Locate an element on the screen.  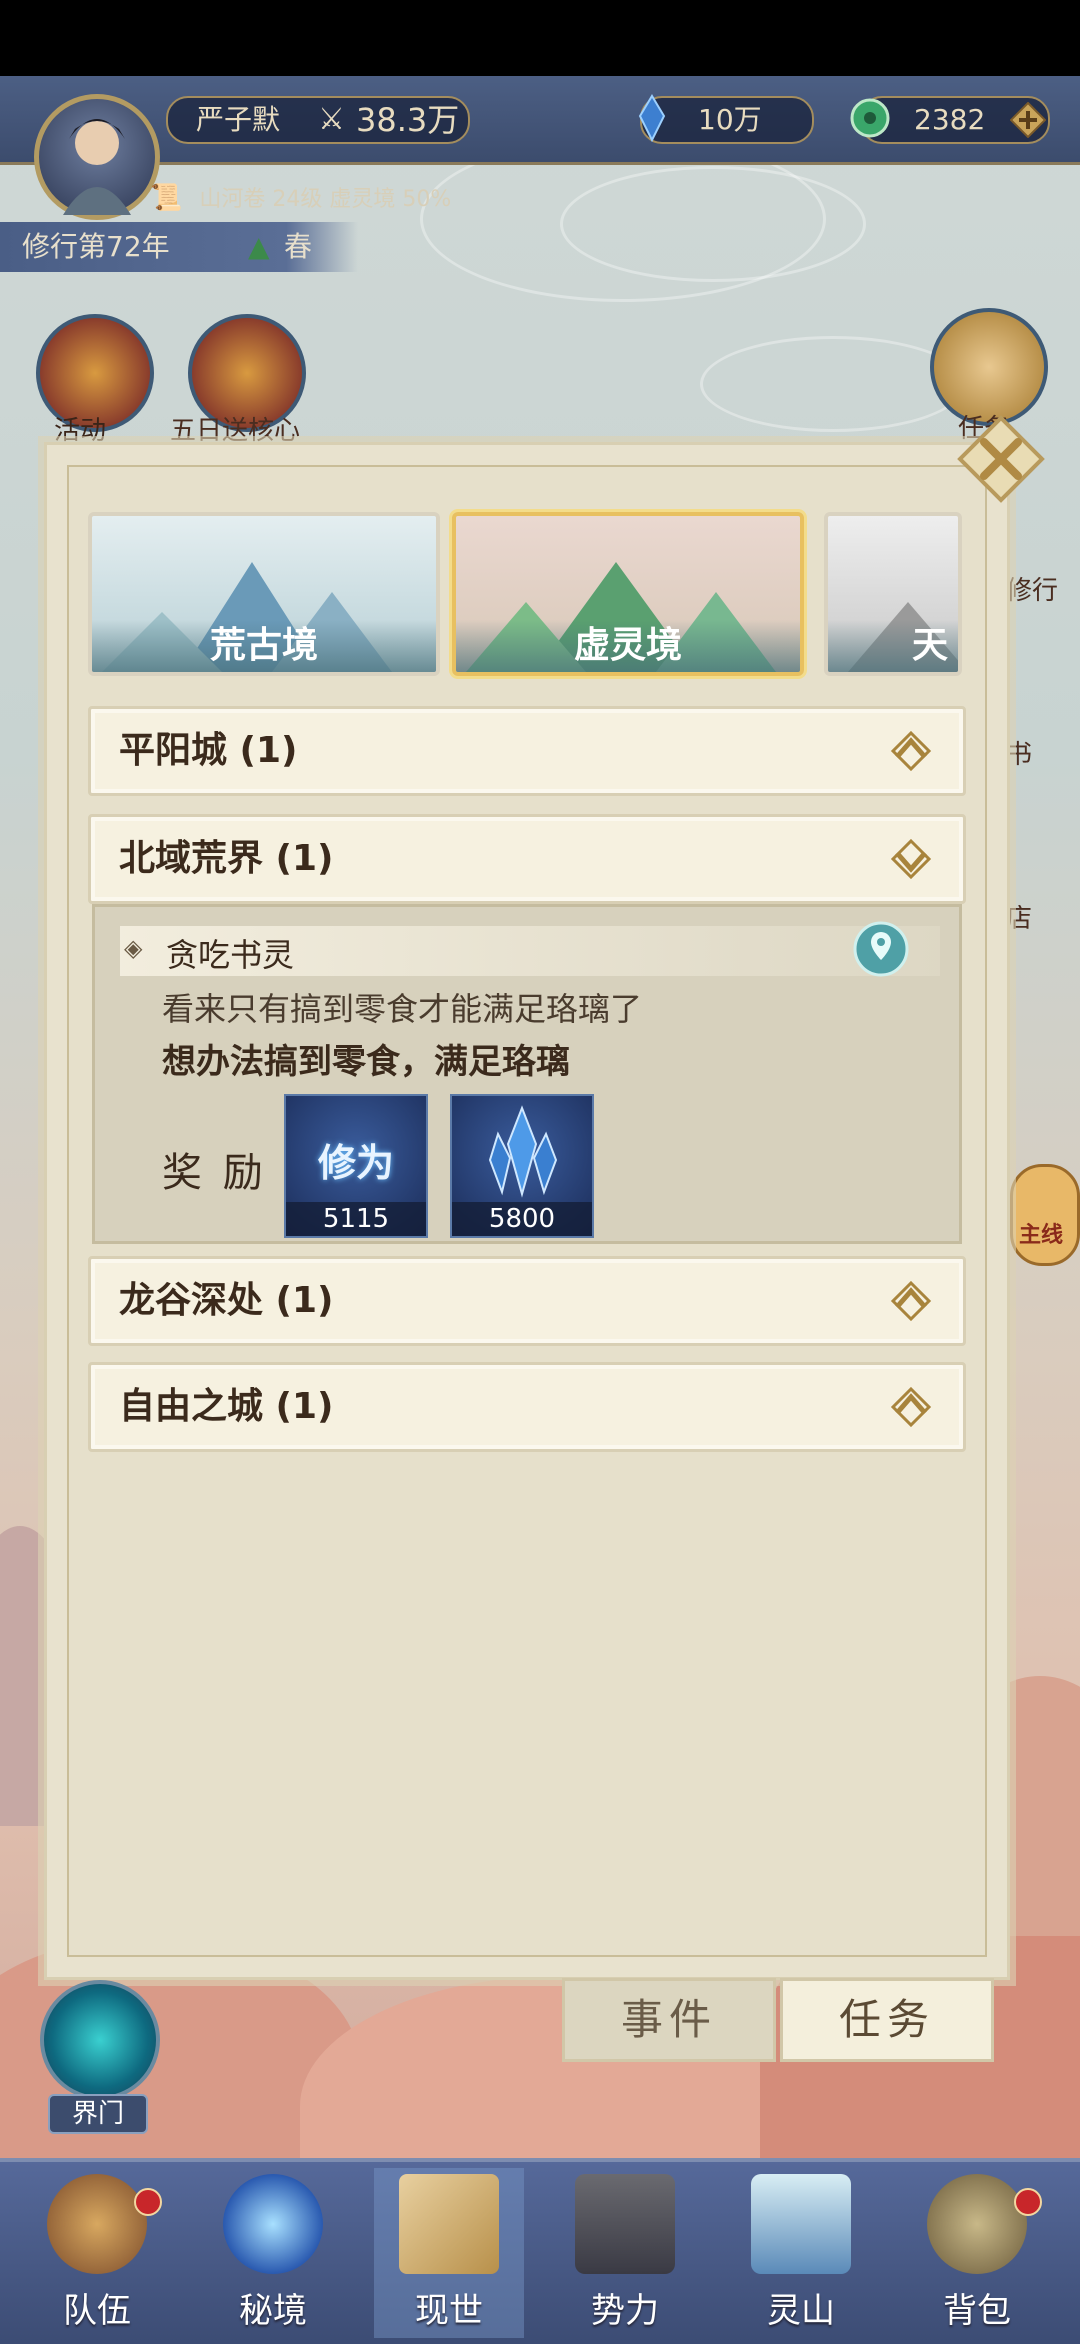
vortex-icon is located at coordinates (273, 2224).